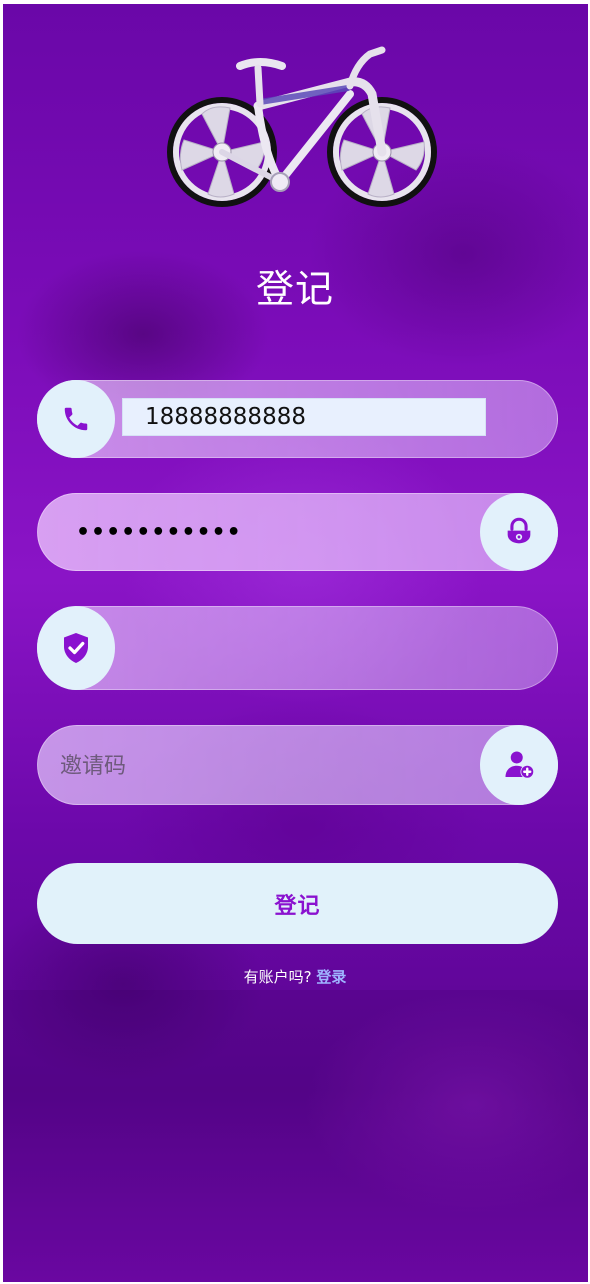  What do you see at coordinates (287, 649) in the screenshot?
I see `captcha-input` at bounding box center [287, 649].